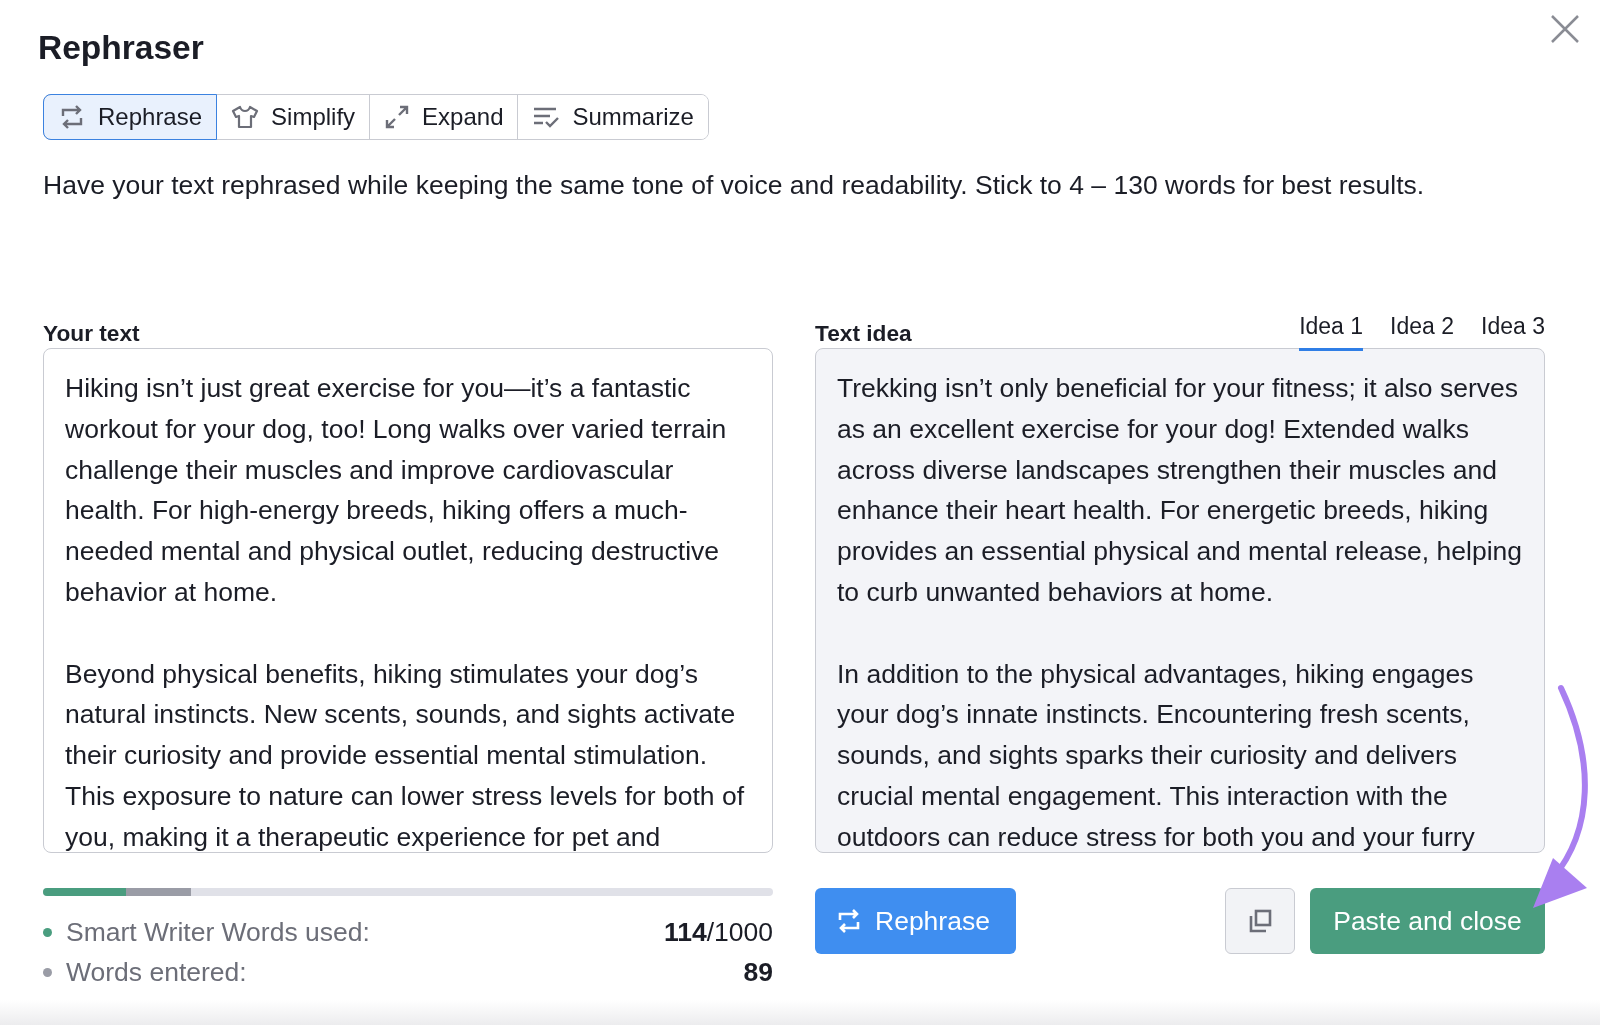  What do you see at coordinates (245, 117) in the screenshot?
I see `shirt-icon` at bounding box center [245, 117].